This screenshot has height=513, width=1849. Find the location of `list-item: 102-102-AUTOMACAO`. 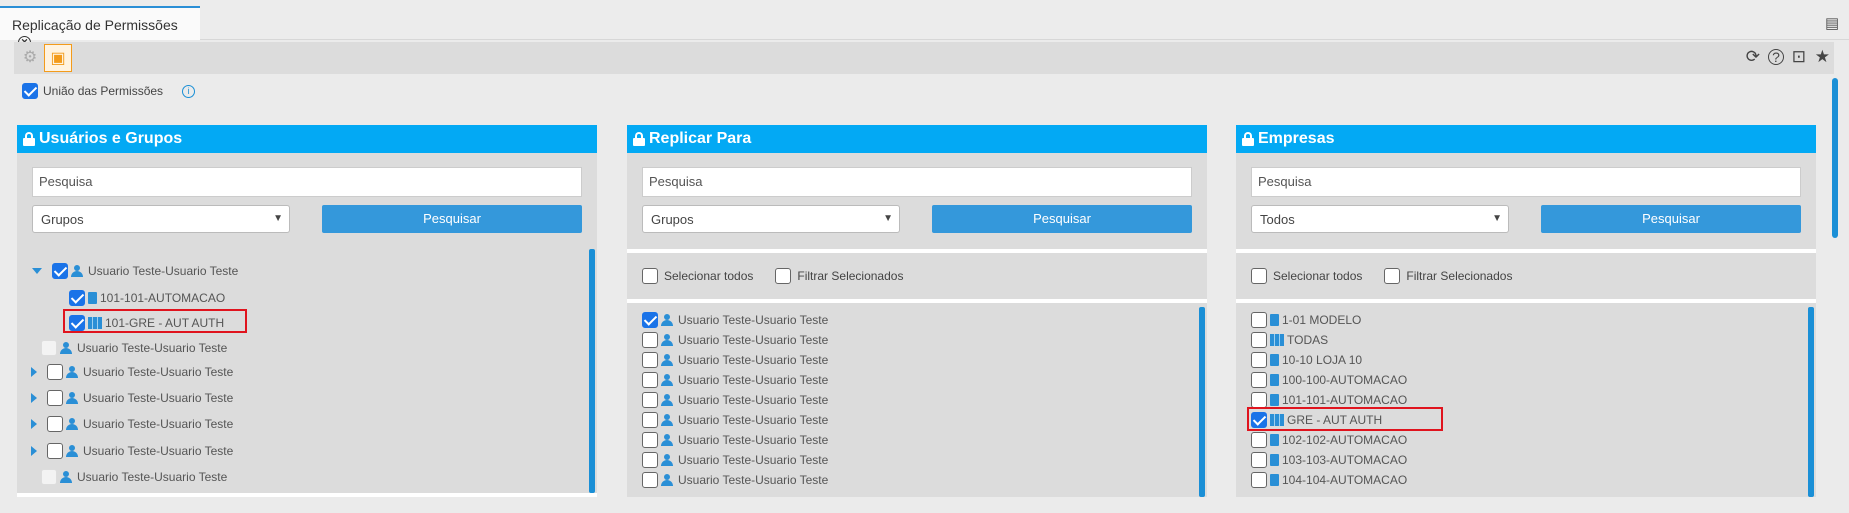

list-item: 102-102-AUTOMACAO is located at coordinates (1329, 440).